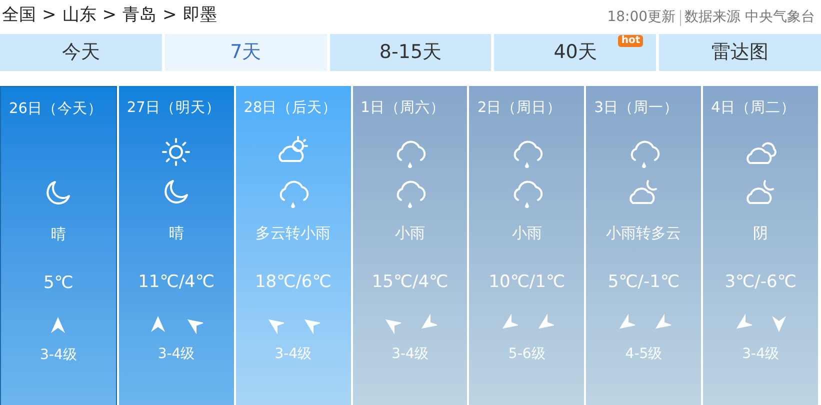 The height and width of the screenshot is (405, 821). I want to click on breadcrumb-link: 全国, so click(19, 15).